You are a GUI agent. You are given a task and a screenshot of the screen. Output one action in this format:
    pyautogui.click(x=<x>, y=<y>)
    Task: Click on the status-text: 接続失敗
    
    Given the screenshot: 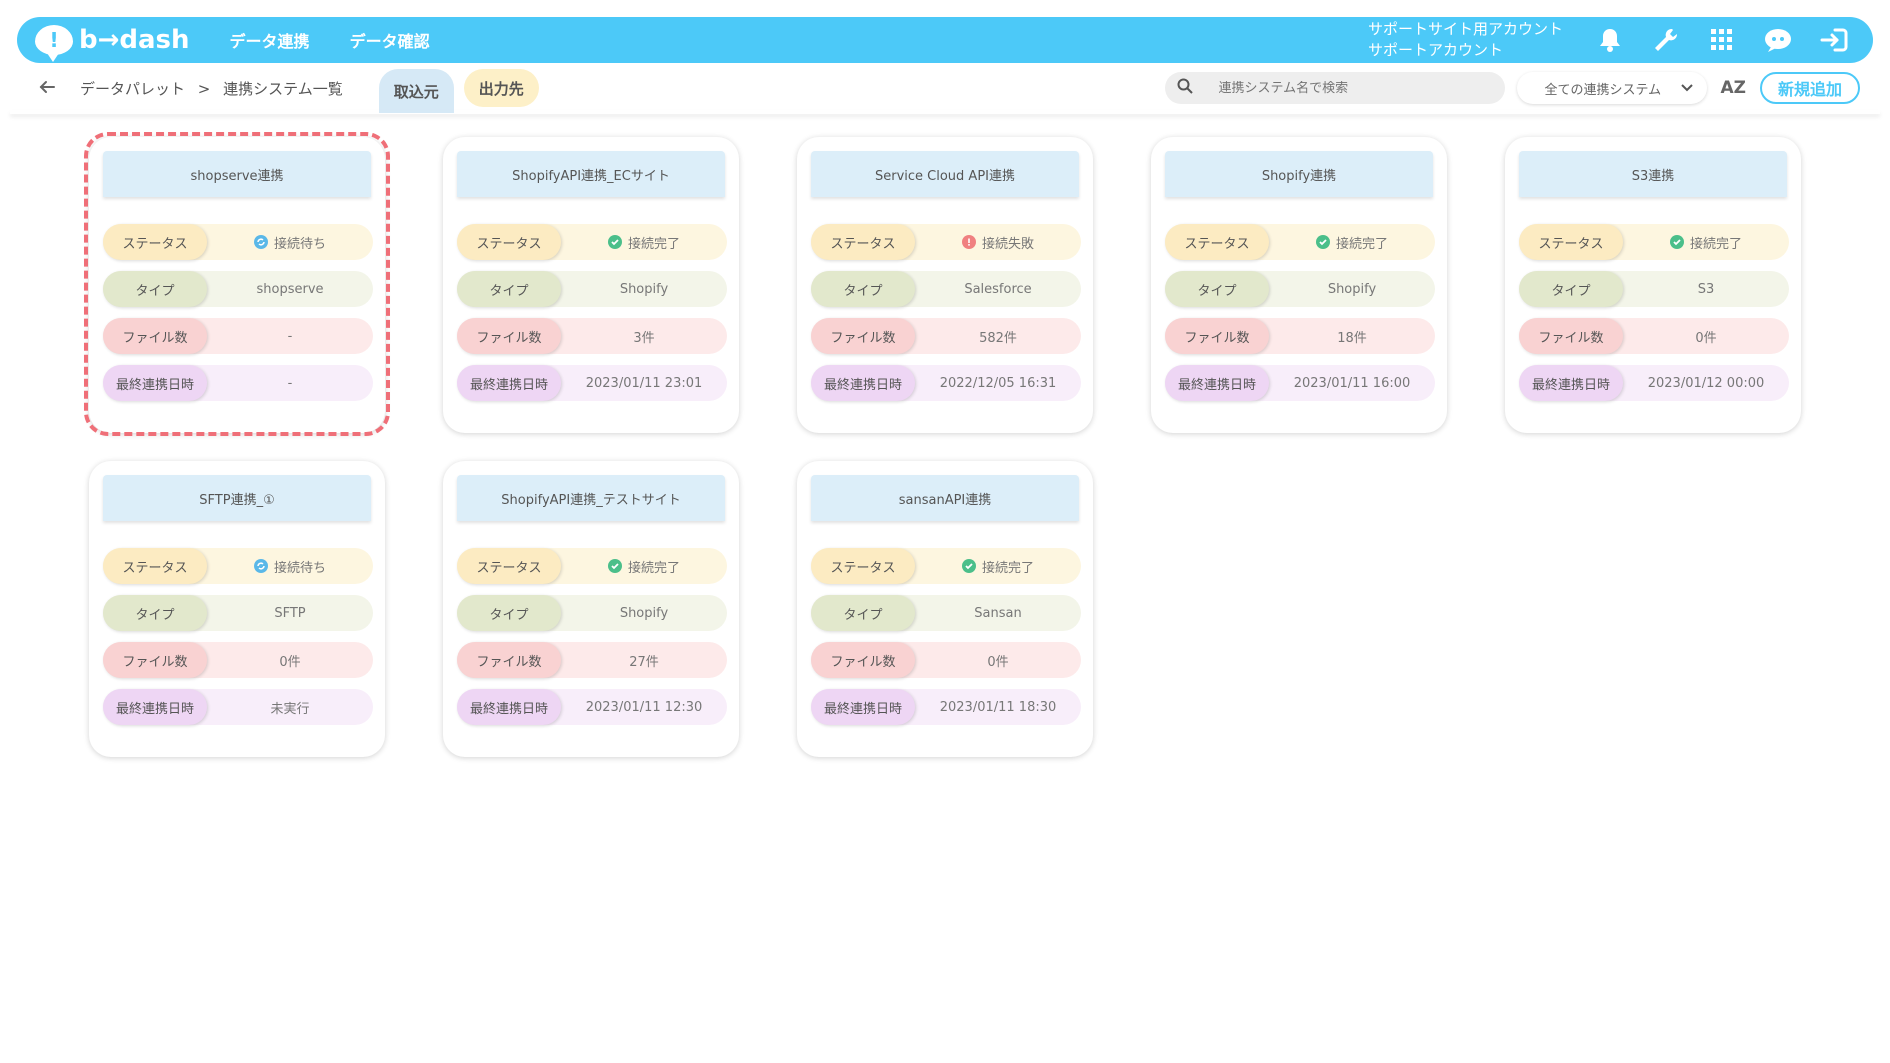 What is the action you would take?
    pyautogui.click(x=1007, y=244)
    